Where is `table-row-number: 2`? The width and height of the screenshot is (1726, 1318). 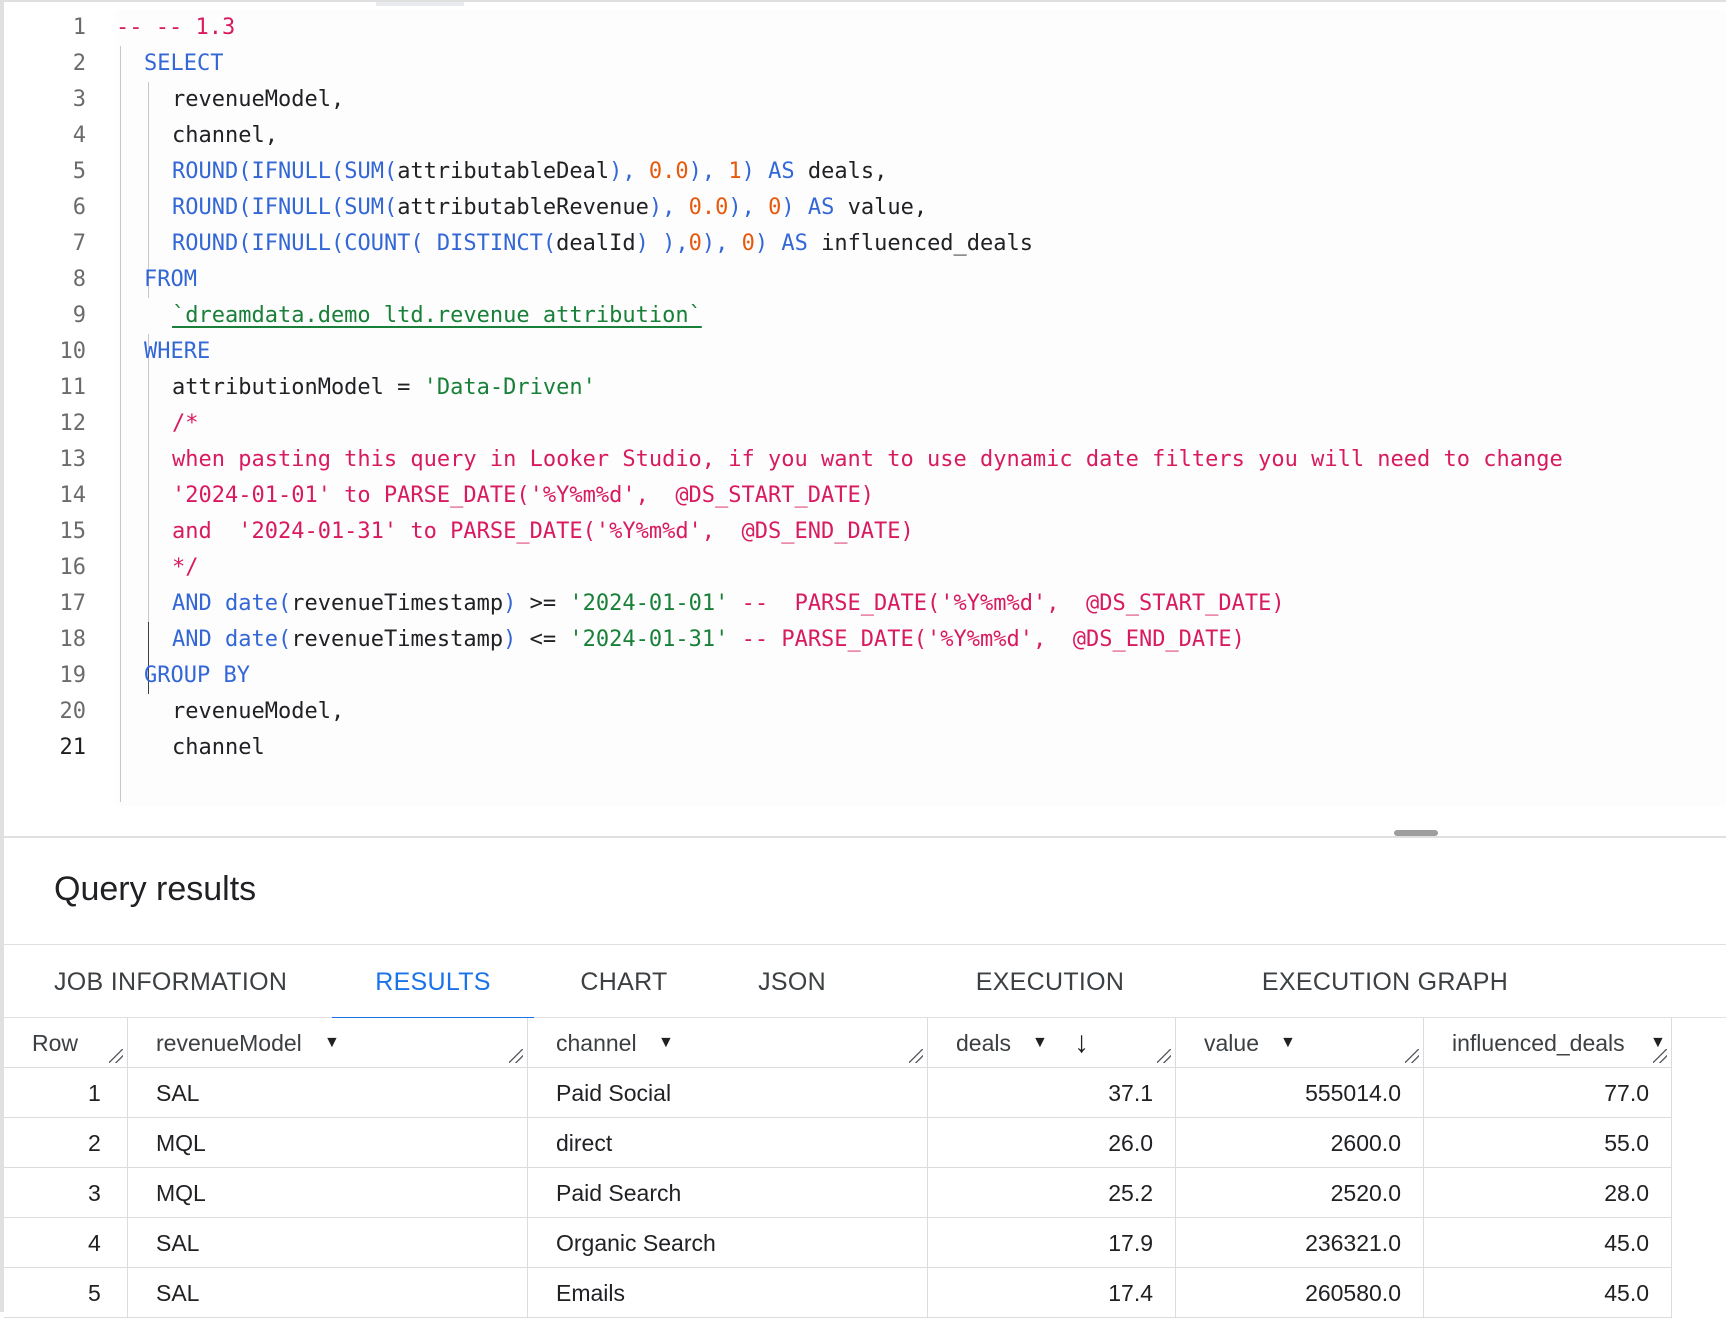
table-row-number: 2 is located at coordinates (66, 1143).